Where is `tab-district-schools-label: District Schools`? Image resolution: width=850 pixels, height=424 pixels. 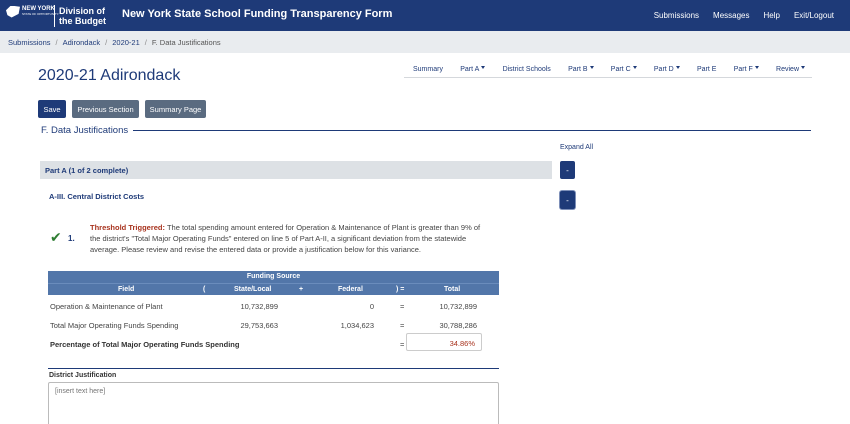
tab-district-schools-label: District Schools is located at coordinates (526, 69).